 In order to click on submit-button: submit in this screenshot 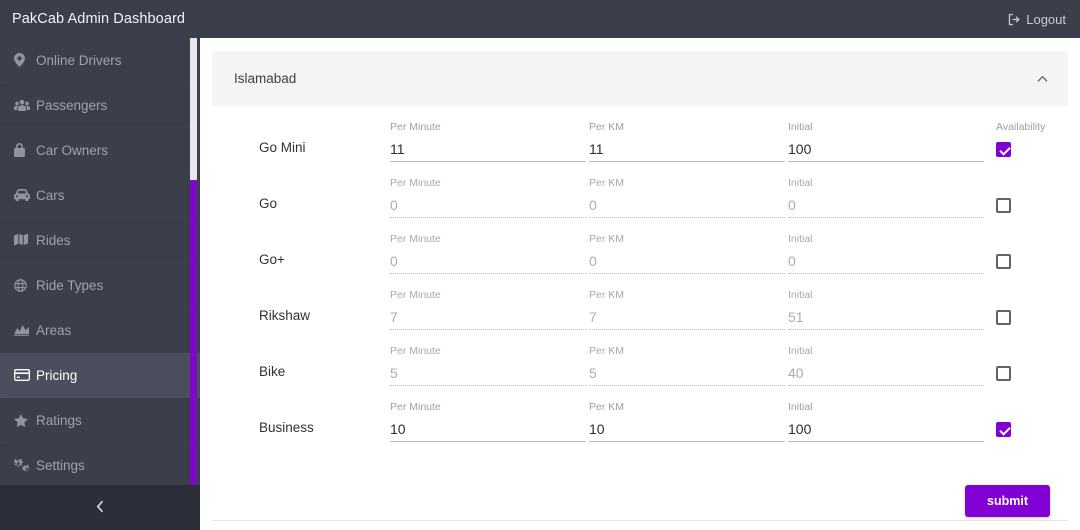, I will do `click(1007, 501)`.